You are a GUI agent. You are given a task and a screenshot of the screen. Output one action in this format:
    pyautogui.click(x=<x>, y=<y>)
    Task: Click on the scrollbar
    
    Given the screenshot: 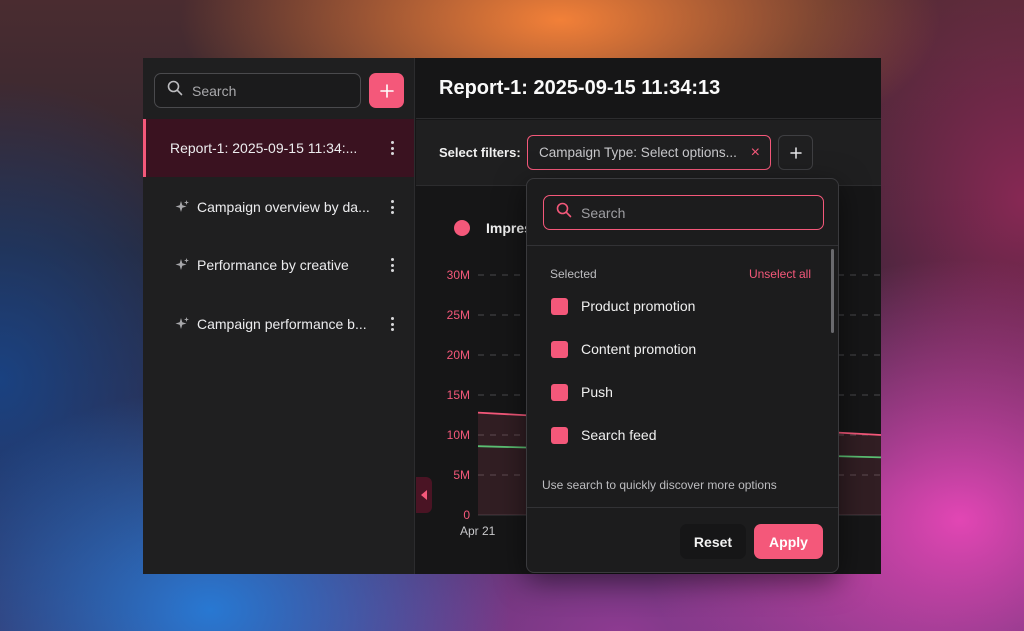 What is the action you would take?
    pyautogui.click(x=832, y=291)
    